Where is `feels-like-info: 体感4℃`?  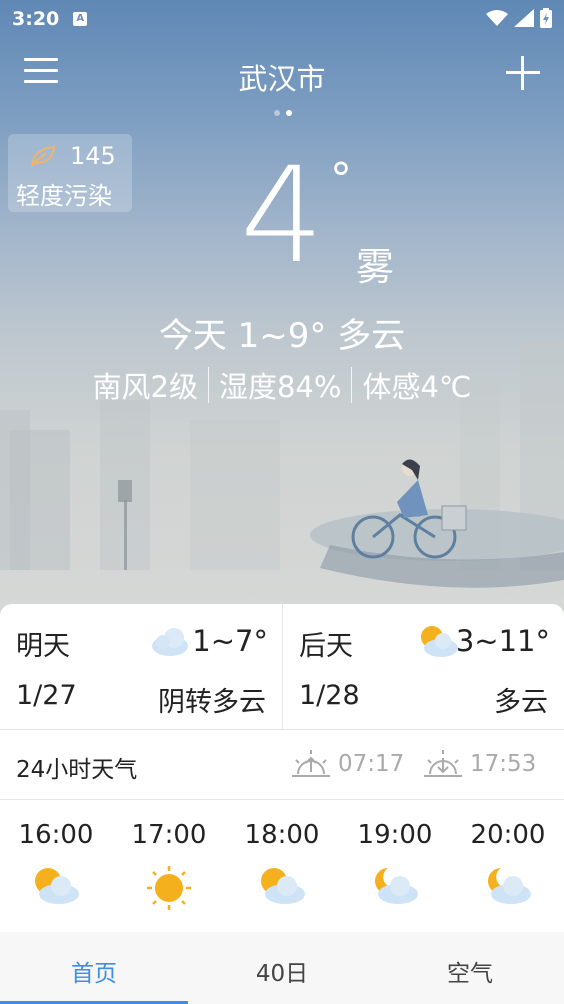 feels-like-info: 体感4℃ is located at coordinates (417, 387).